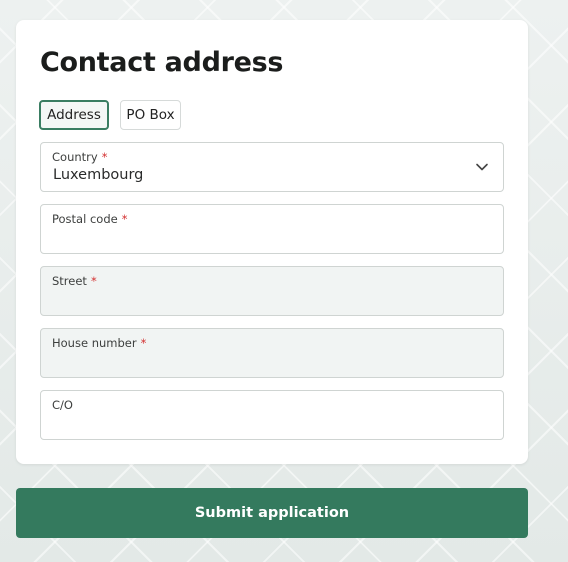  I want to click on address-type-pobox-option: PO Box, so click(150, 115).